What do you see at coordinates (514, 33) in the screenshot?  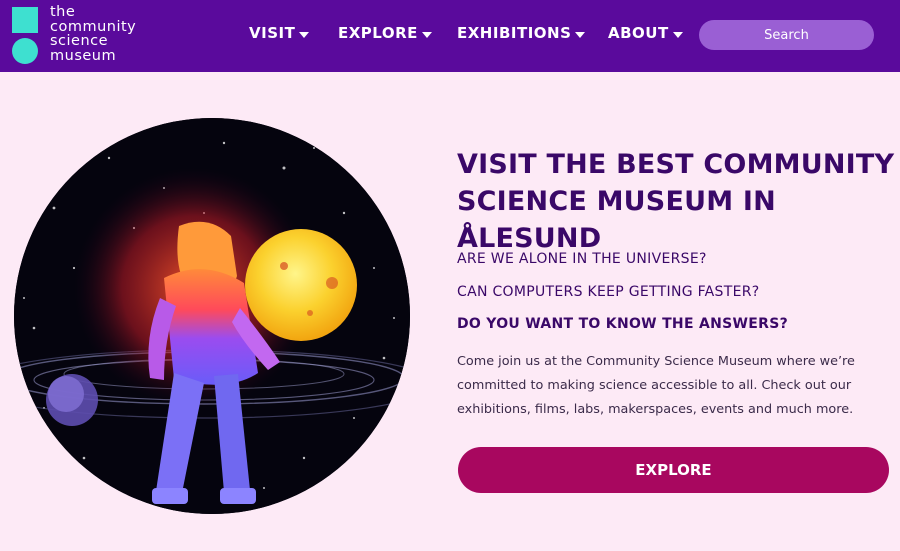 I see `nav-item-label: EXHIBITIONS` at bounding box center [514, 33].